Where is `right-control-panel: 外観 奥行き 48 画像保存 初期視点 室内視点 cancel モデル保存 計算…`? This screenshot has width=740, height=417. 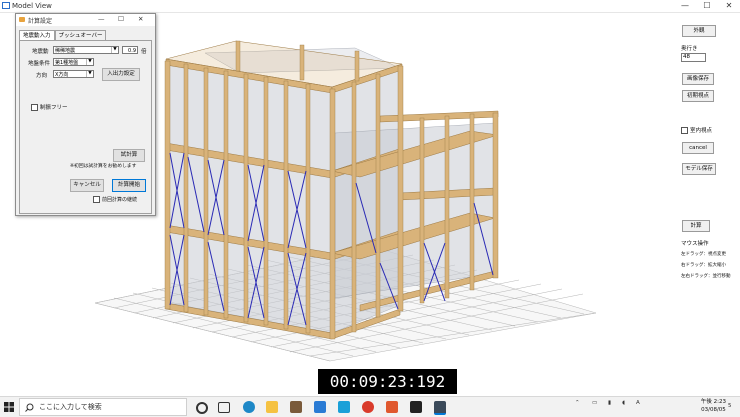
right-control-panel: 外観 奥行き 48 画像保存 初期視点 室内視点 cancel モデル保存 計算… is located at coordinates (704, 191).